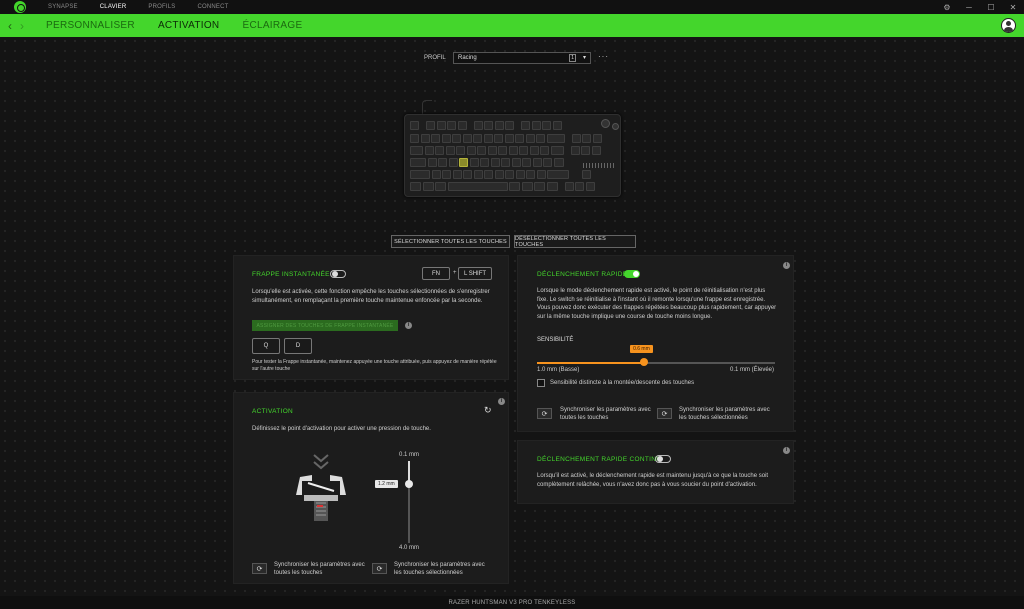 The width and height of the screenshot is (1024, 609). What do you see at coordinates (90, 25) in the screenshot?
I see `tab-personnaliser: PERSONNALISER` at bounding box center [90, 25].